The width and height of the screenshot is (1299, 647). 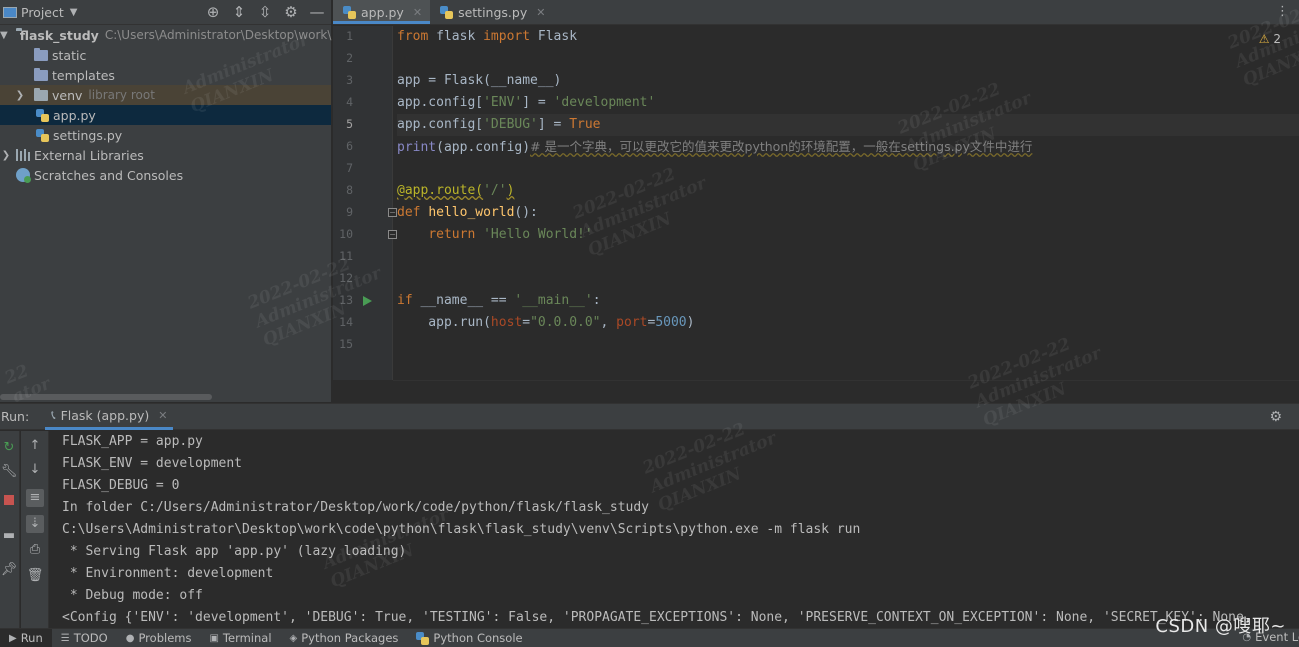 What do you see at coordinates (121, 485) in the screenshot?
I see `console-line: FLASK_DEBUG = 0` at bounding box center [121, 485].